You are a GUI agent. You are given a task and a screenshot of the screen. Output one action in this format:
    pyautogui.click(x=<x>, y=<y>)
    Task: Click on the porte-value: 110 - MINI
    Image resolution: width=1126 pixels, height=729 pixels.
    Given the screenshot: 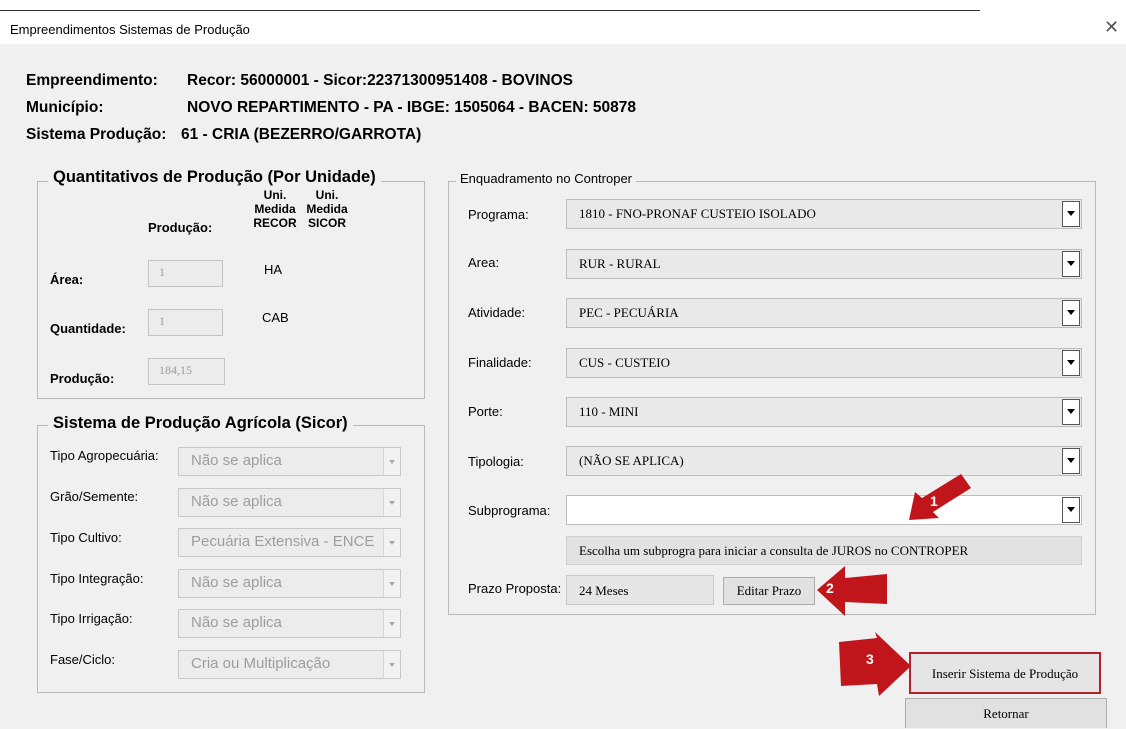 What is the action you would take?
    pyautogui.click(x=609, y=411)
    